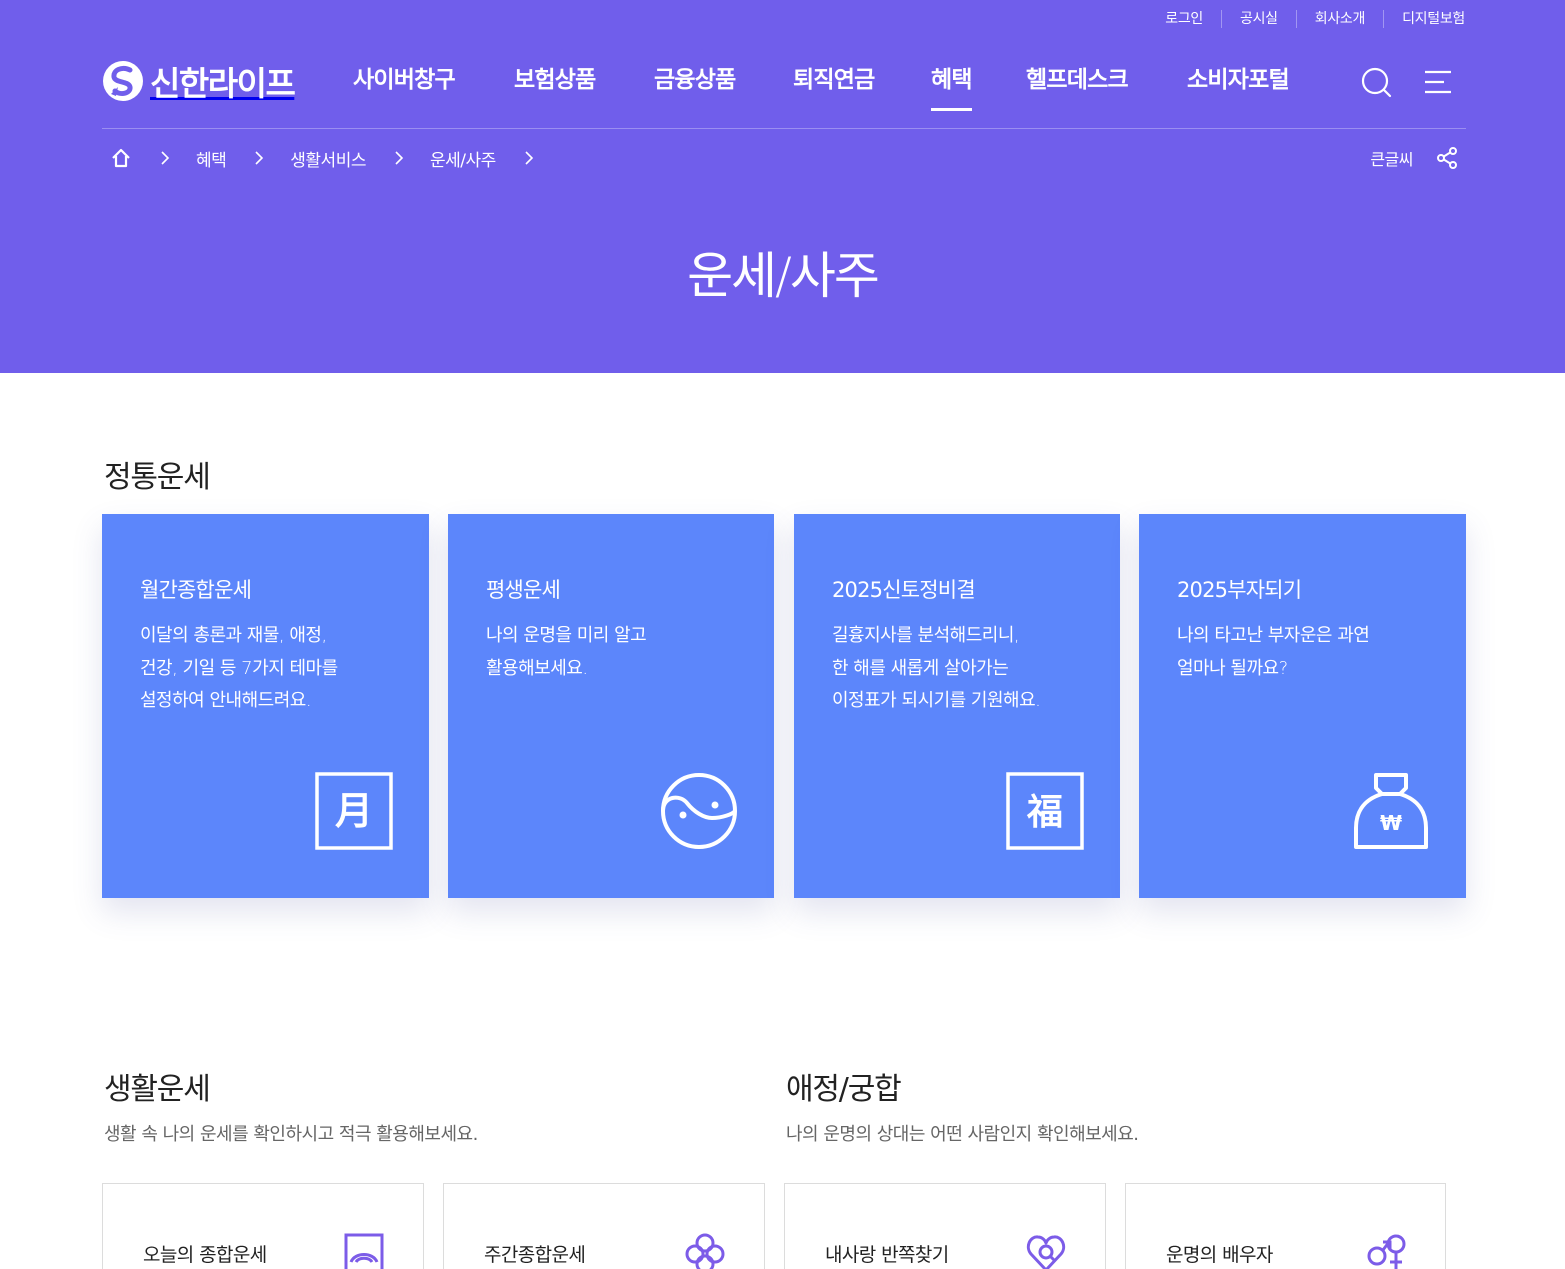  Describe the element at coordinates (291, 1134) in the screenshot. I see `life-fortune-subtitle: 생활 속 나의 운세를 확인하시고 적극 활용해보세요.` at that location.